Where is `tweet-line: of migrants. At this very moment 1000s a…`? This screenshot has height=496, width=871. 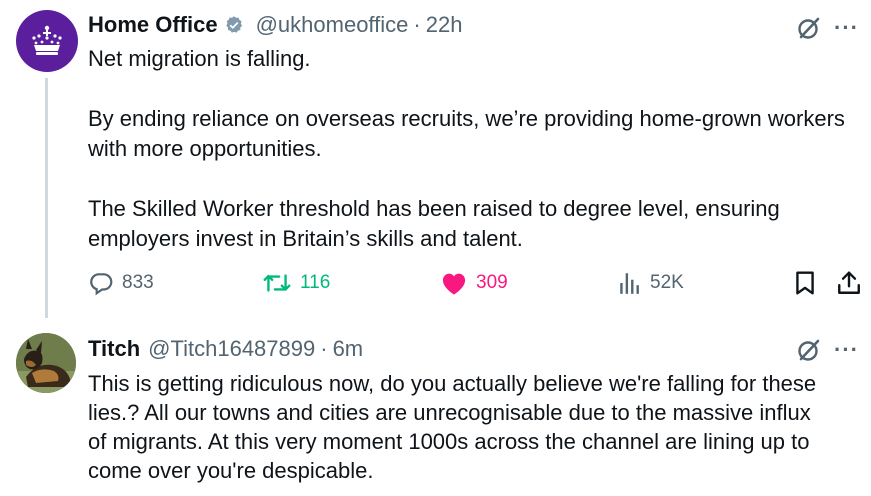 tweet-line: of migrants. At this very moment 1000s a… is located at coordinates (449, 441).